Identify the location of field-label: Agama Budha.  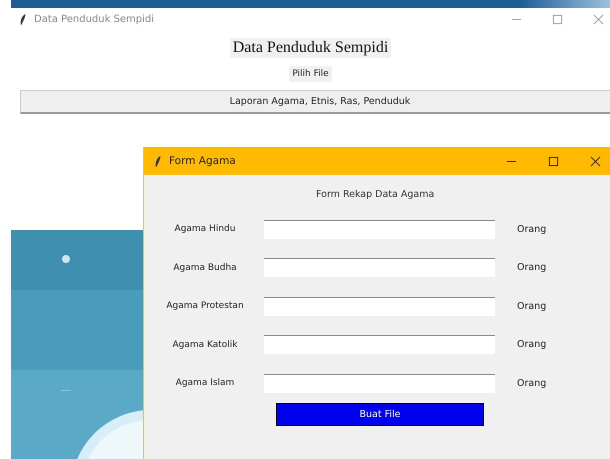
(205, 267).